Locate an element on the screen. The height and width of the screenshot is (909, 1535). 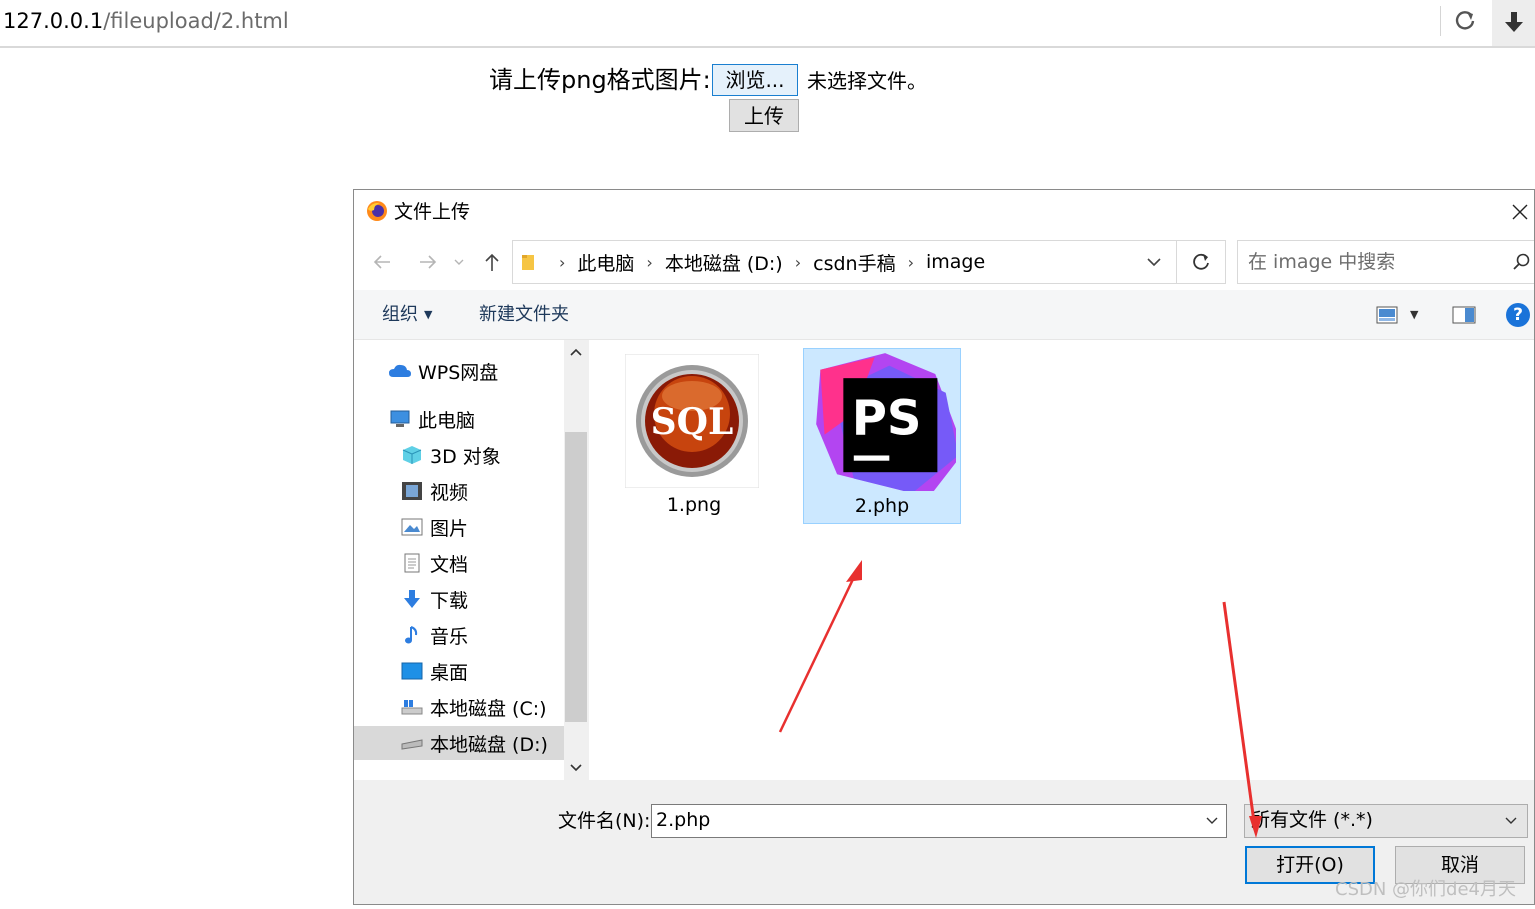
breadcrumb-item-this-pc: 此电脑 is located at coordinates (605, 262).